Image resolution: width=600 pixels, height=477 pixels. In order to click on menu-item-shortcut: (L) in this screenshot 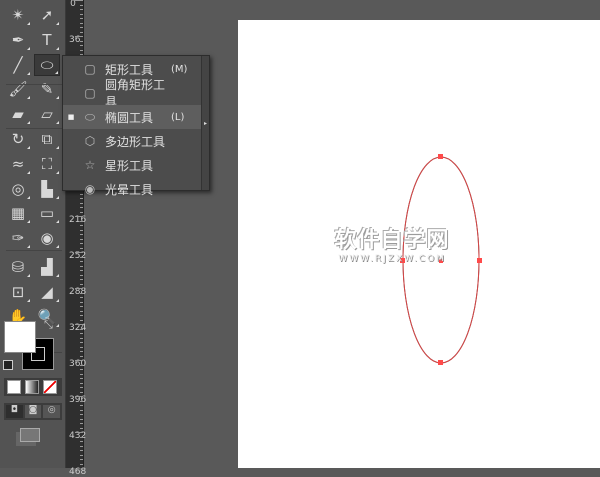, I will do `click(178, 117)`.